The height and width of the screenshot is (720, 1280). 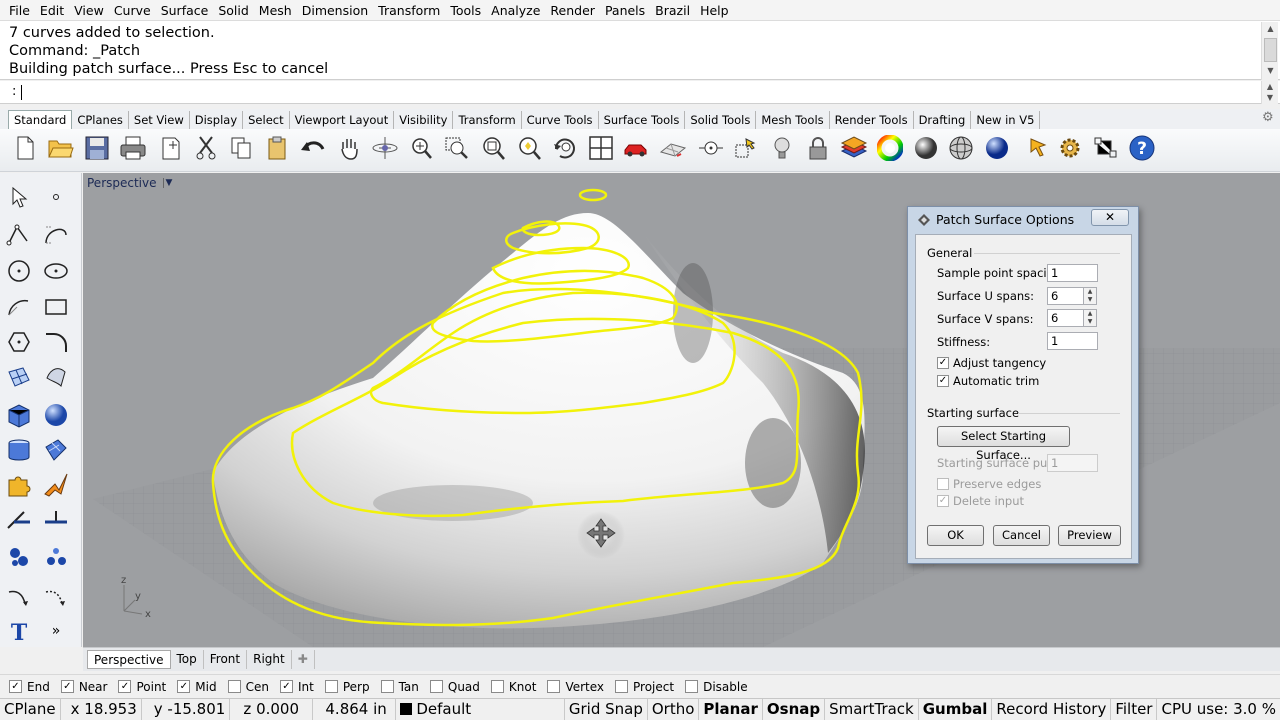 I want to click on render-sphere-icon, so click(x=926, y=148).